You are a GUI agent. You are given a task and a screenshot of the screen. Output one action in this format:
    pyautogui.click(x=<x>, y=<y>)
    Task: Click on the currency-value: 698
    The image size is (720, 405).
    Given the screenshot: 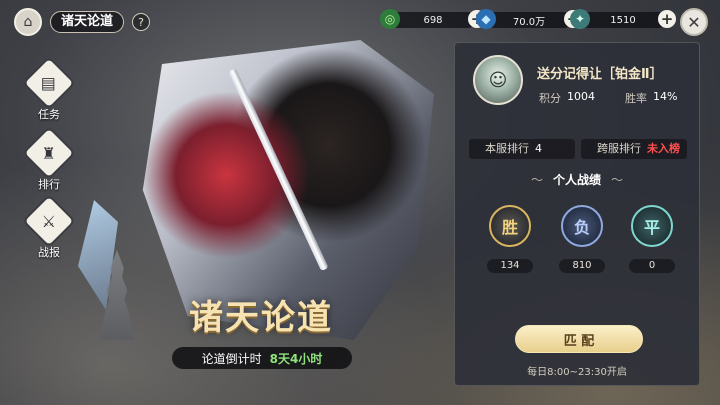 What is the action you would take?
    pyautogui.click(x=433, y=20)
    